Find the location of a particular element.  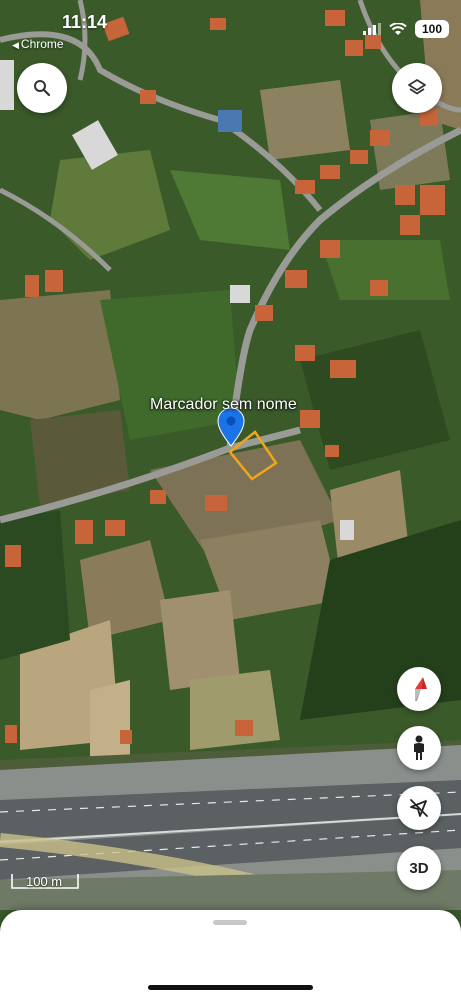

search-icon is located at coordinates (42, 88).